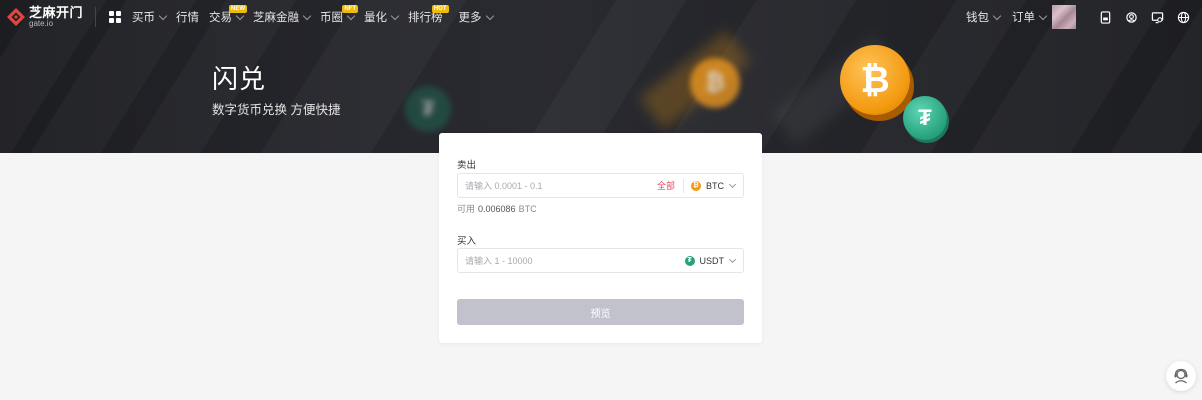 The width and height of the screenshot is (1202, 400). I want to click on usdt-coin-icon: ₮, so click(925, 118).